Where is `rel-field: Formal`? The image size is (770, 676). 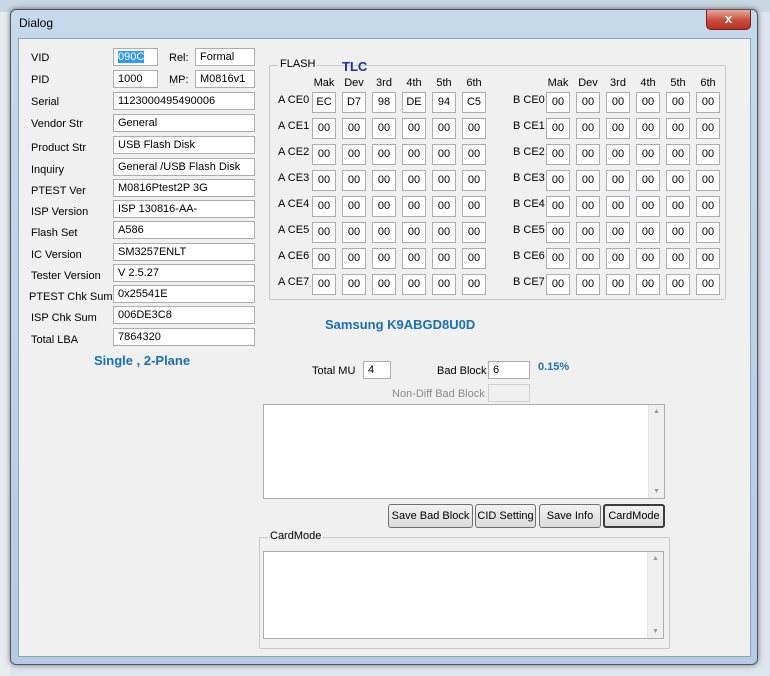 rel-field: Formal is located at coordinates (225, 57).